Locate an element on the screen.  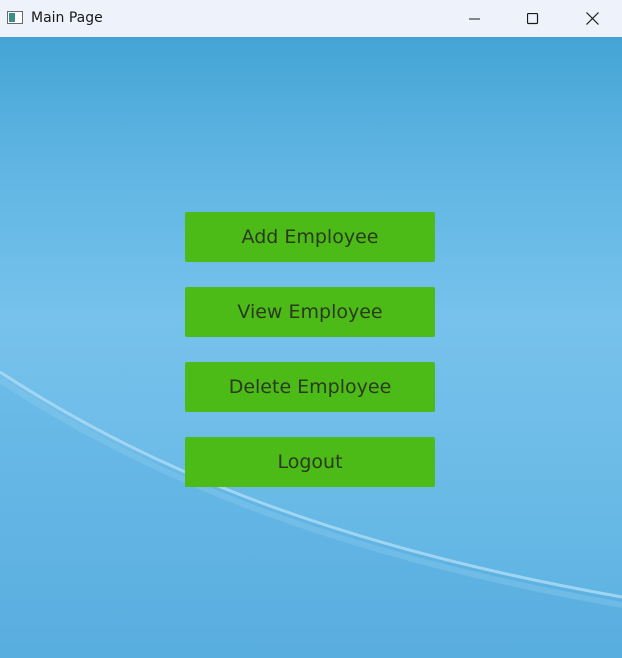
close-button is located at coordinates (592, 18).